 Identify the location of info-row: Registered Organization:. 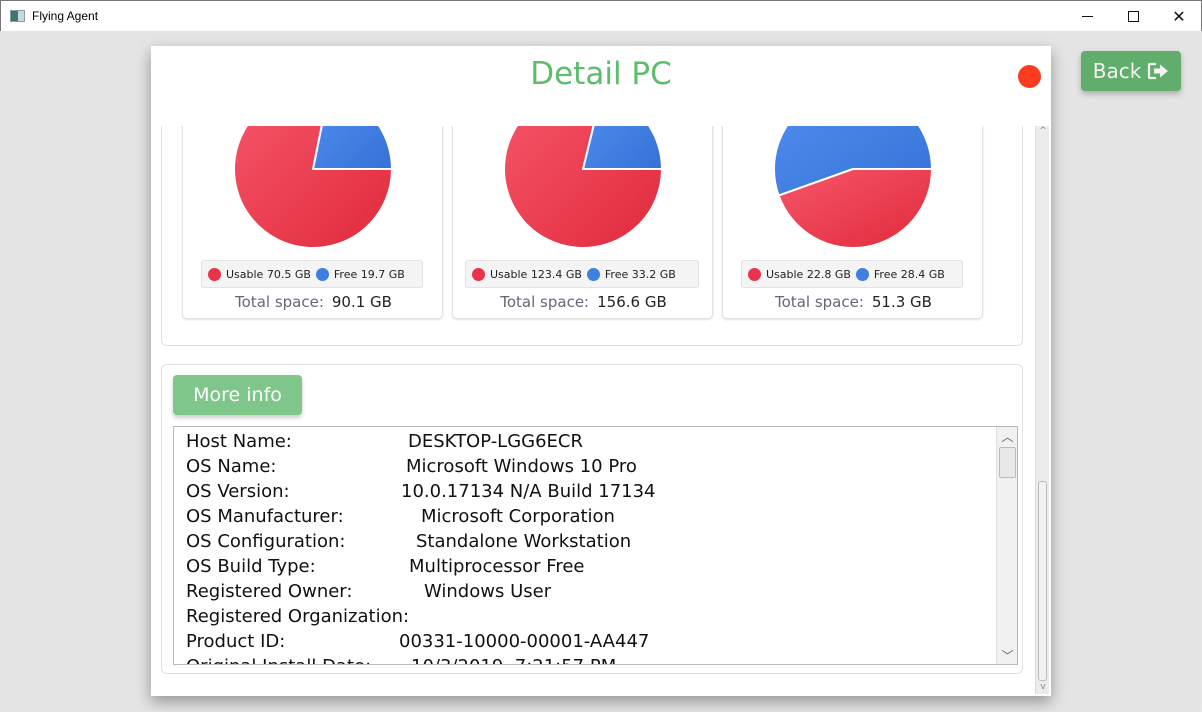
(586, 618).